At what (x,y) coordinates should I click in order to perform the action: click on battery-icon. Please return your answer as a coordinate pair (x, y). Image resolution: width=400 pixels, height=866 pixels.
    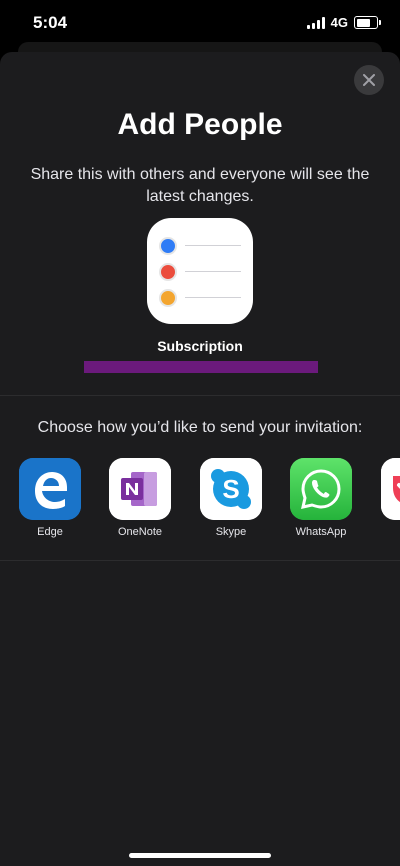
    Looking at the image, I should click on (367, 22).